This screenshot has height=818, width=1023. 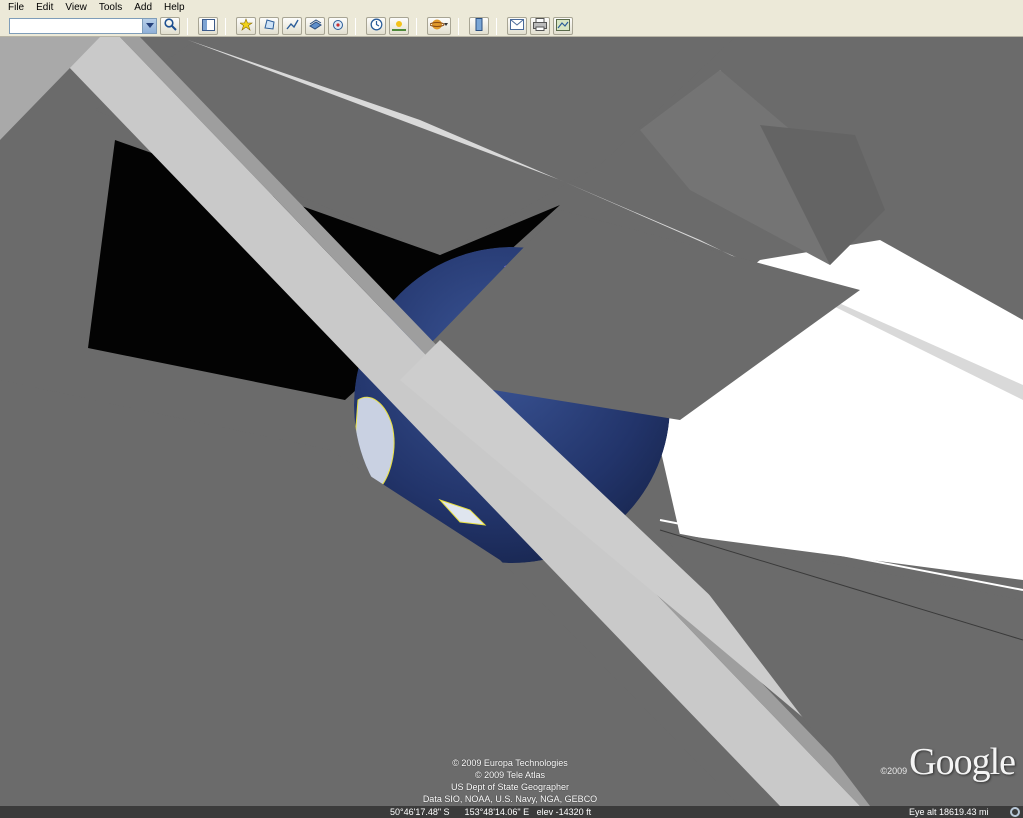 I want to click on search-combo, so click(x=83, y=26).